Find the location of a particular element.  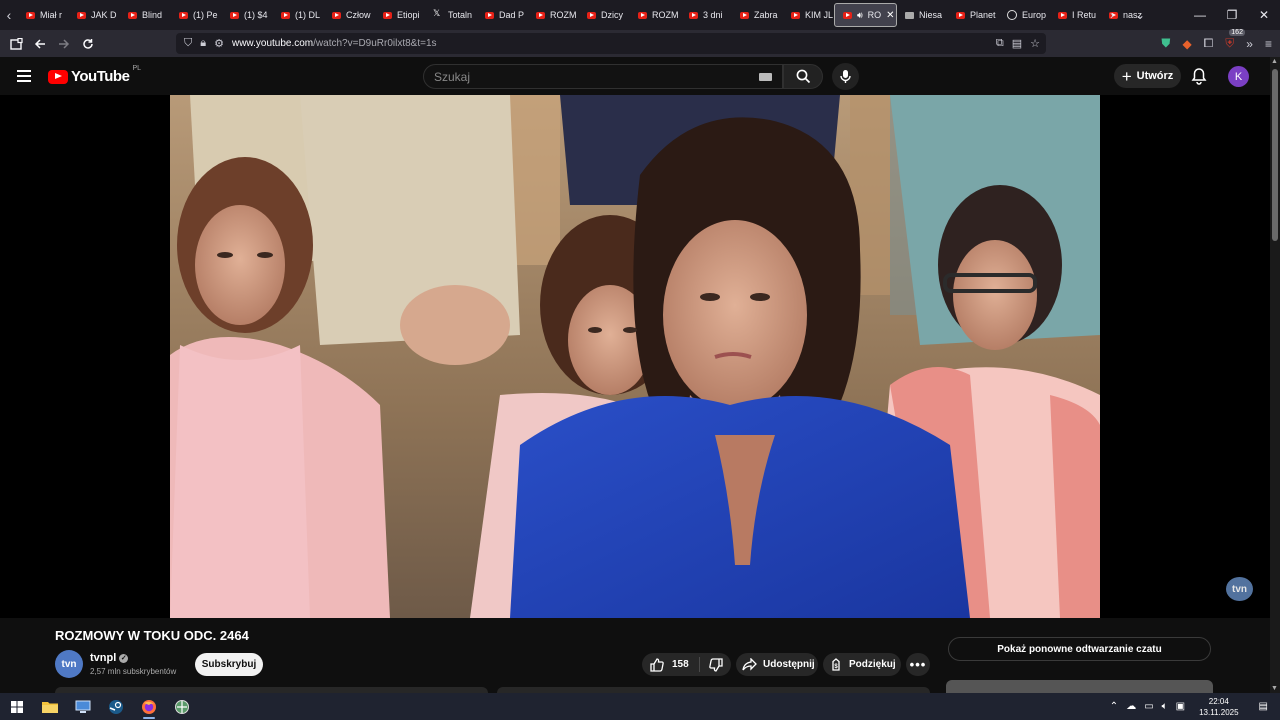

search-icon is located at coordinates (803, 76).